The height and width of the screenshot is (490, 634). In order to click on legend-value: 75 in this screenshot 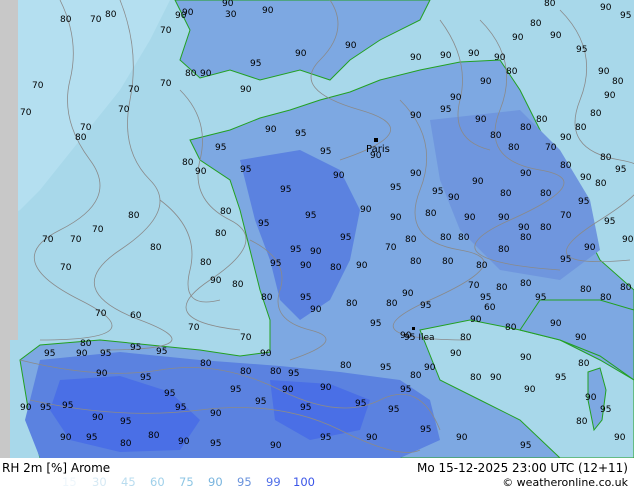, I will do `click(186, 482)`.